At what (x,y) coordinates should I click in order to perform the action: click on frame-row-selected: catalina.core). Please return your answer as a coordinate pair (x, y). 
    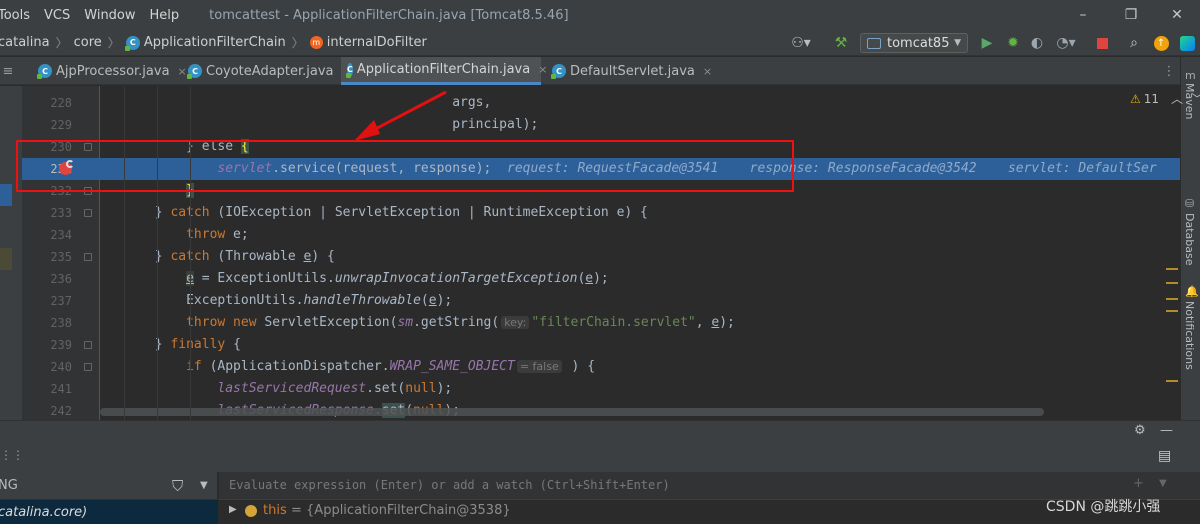
    Looking at the image, I should click on (109, 512).